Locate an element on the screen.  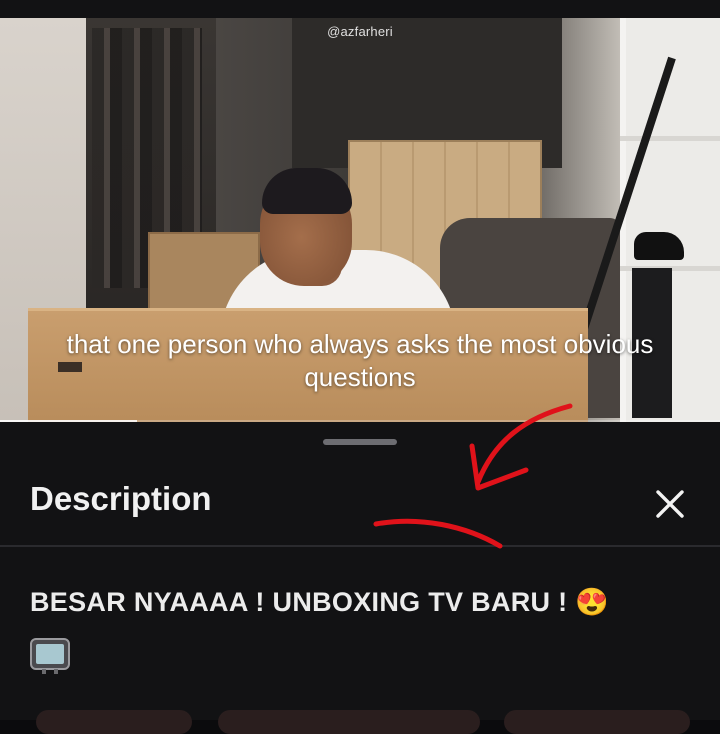
tv-icon is located at coordinates (50, 658).